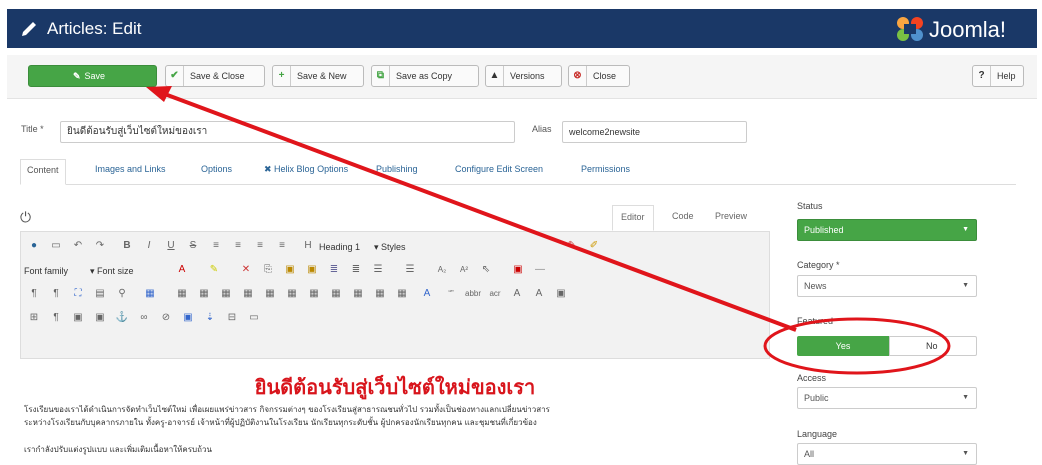 The height and width of the screenshot is (465, 1042). What do you see at coordinates (56, 318) in the screenshot?
I see `show-blocks-icon: ¶` at bounding box center [56, 318].